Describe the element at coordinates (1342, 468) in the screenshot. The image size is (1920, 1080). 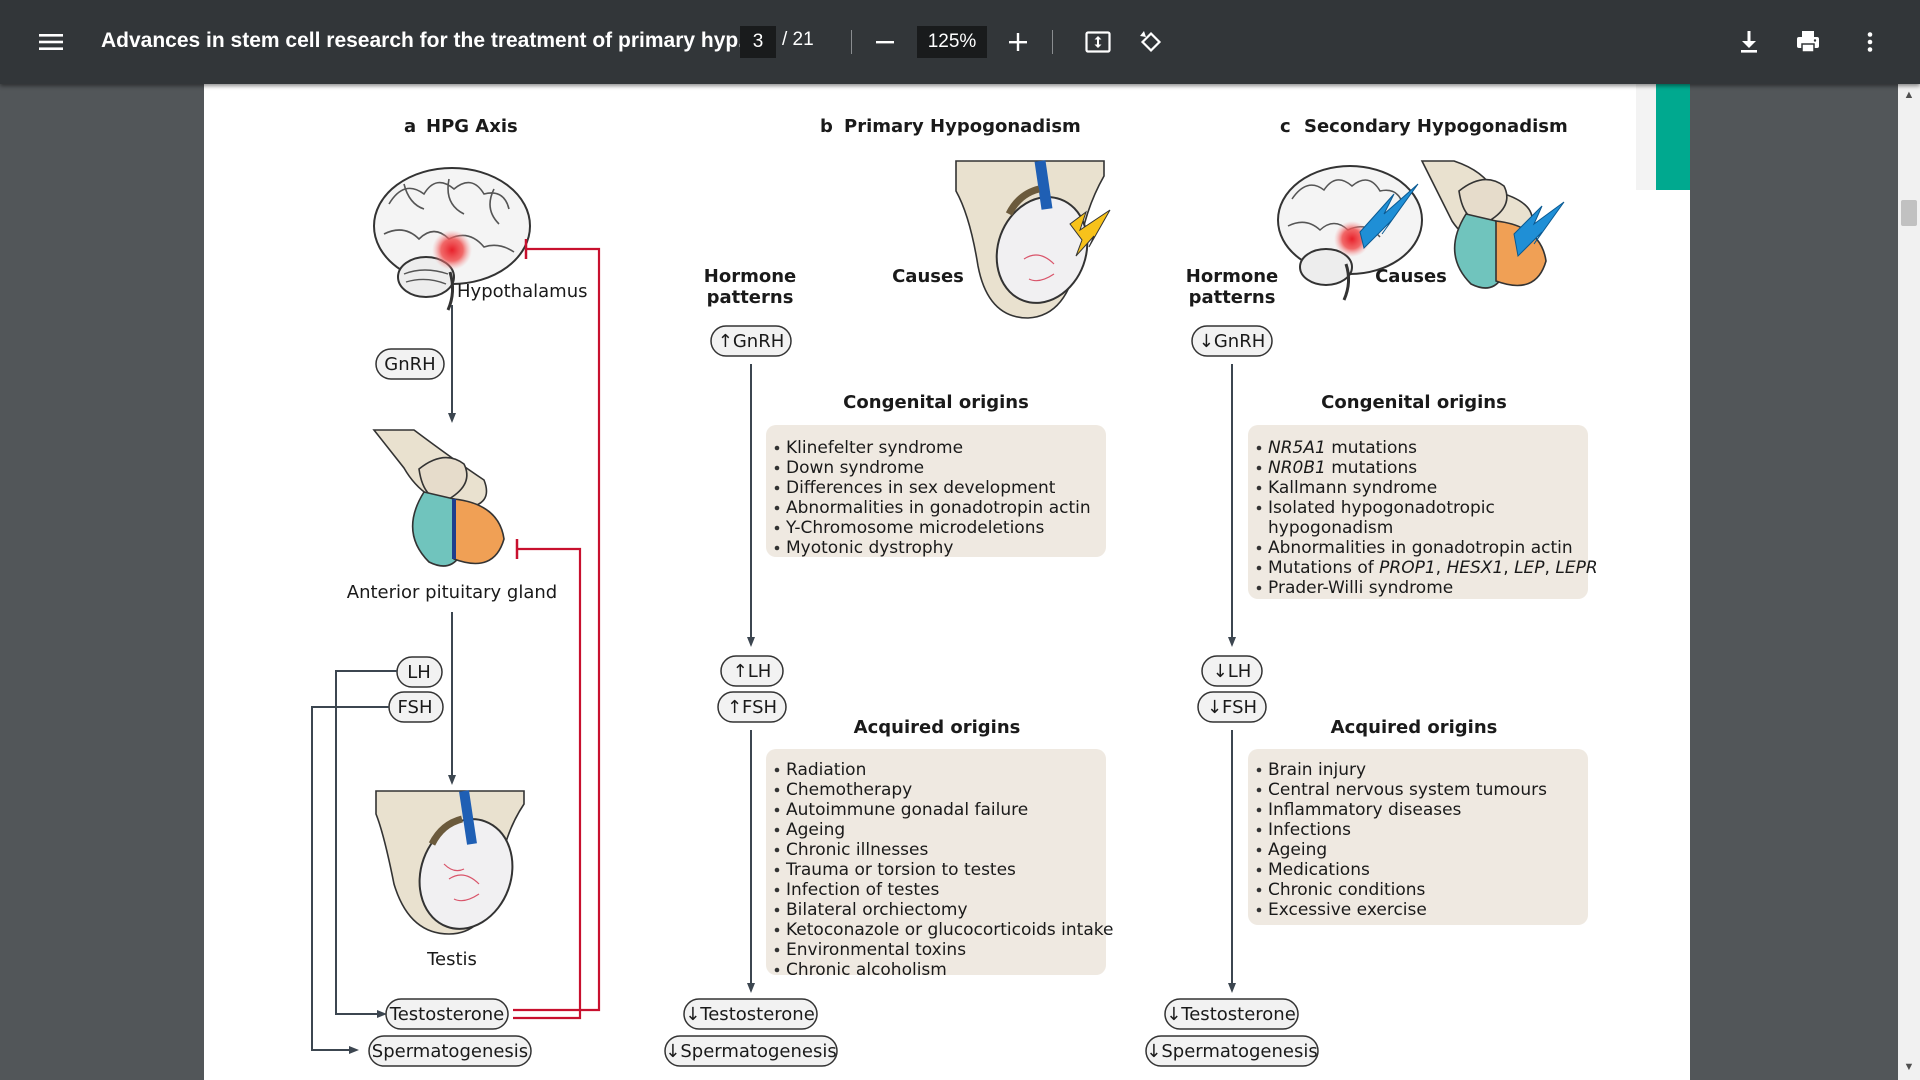
I see `list-item: NR0B1 mutations` at that location.